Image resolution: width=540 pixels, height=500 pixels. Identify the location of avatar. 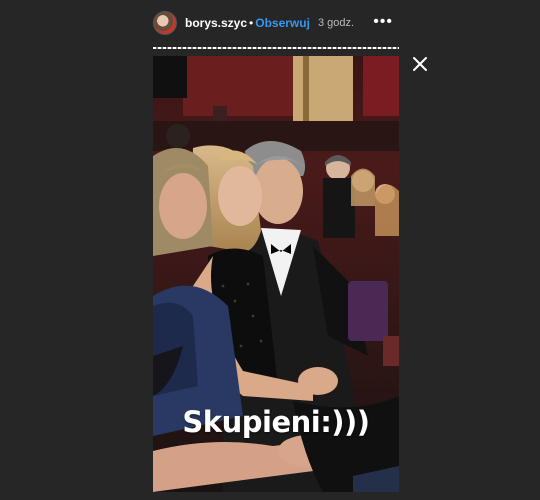
(165, 23).